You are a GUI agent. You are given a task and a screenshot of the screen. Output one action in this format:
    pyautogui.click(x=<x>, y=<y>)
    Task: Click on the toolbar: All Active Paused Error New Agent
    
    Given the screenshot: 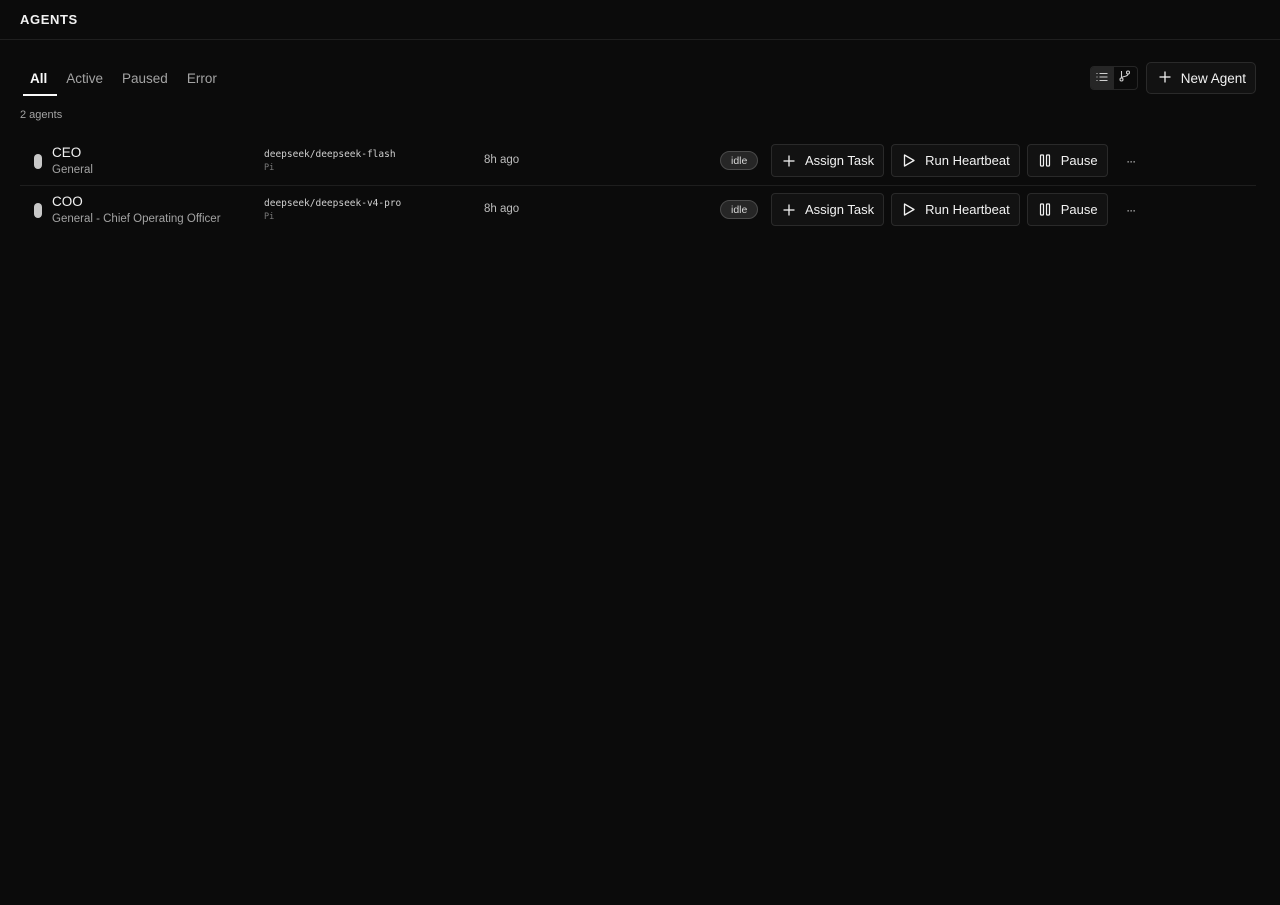 What is the action you would take?
    pyautogui.click(x=638, y=78)
    